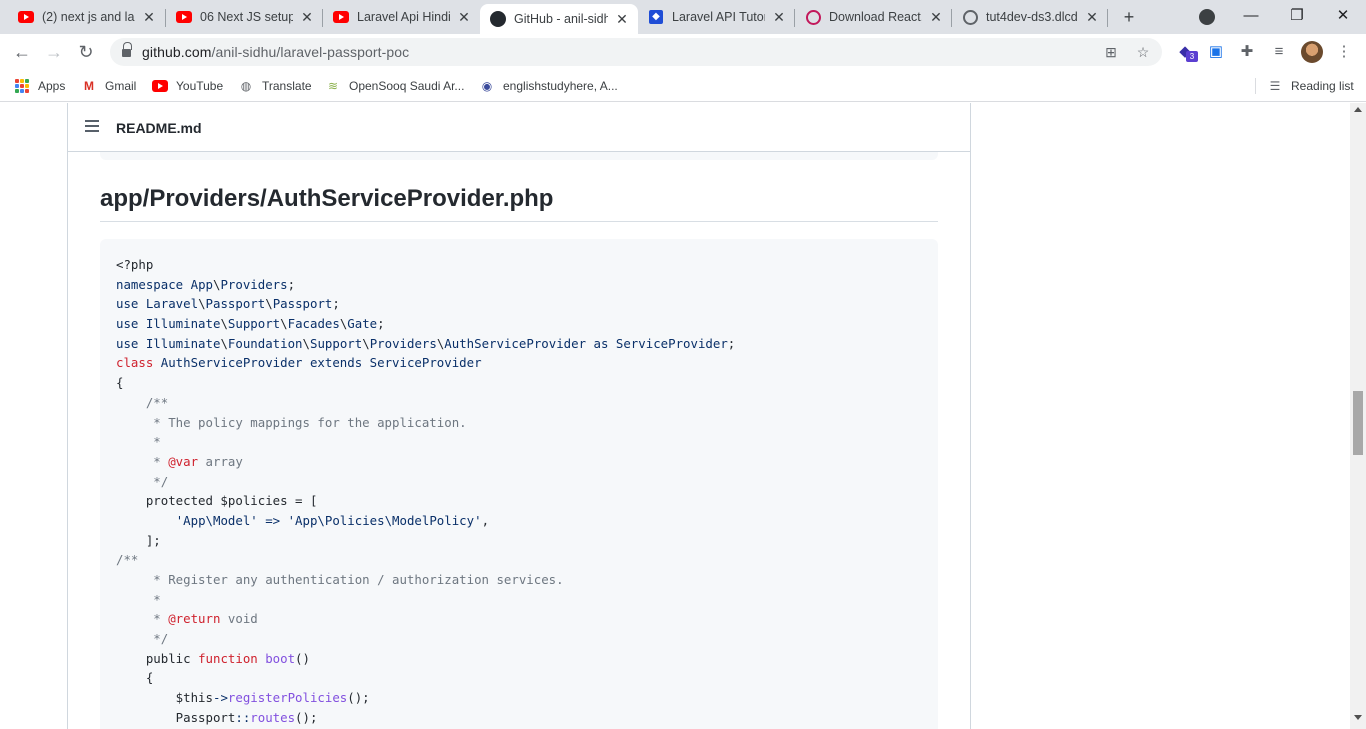 This screenshot has height=729, width=1366. I want to click on code-token: Laravel, so click(172, 304).